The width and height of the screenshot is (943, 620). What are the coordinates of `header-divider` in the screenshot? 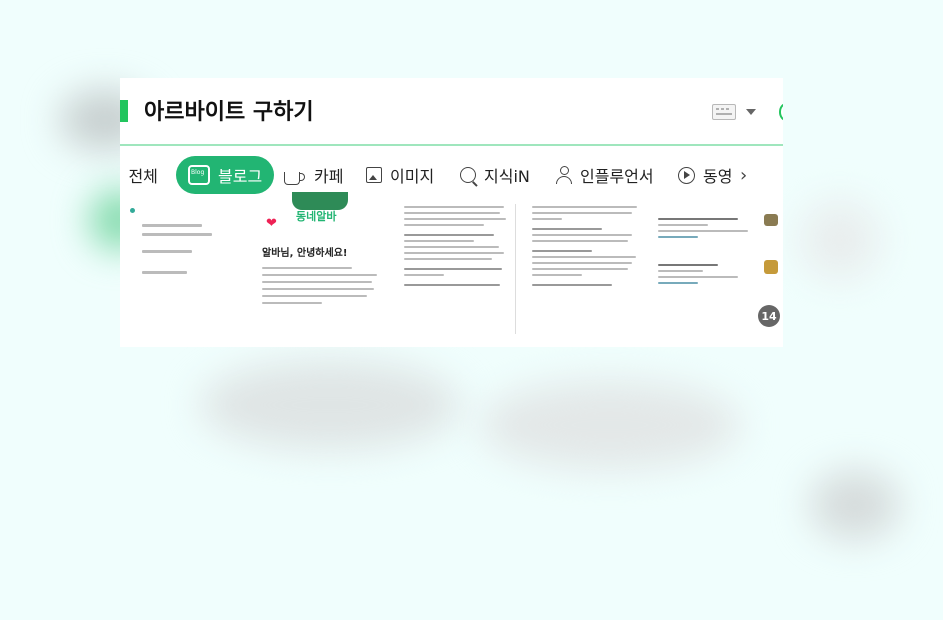 It's located at (451, 145).